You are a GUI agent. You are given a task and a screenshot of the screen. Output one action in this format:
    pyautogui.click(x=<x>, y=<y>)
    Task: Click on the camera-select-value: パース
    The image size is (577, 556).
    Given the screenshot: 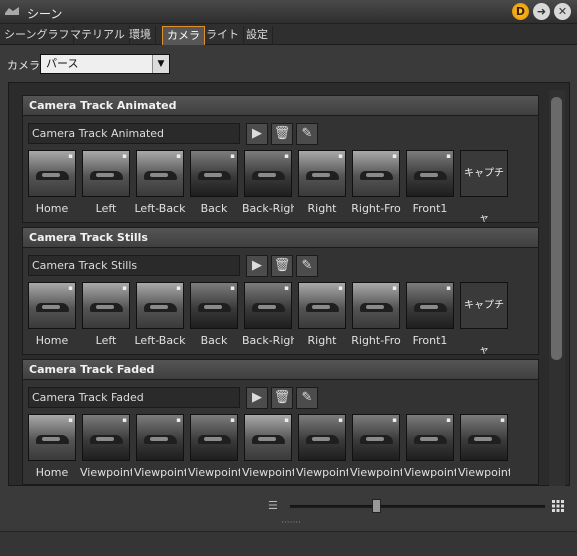 What is the action you would take?
    pyautogui.click(x=62, y=63)
    